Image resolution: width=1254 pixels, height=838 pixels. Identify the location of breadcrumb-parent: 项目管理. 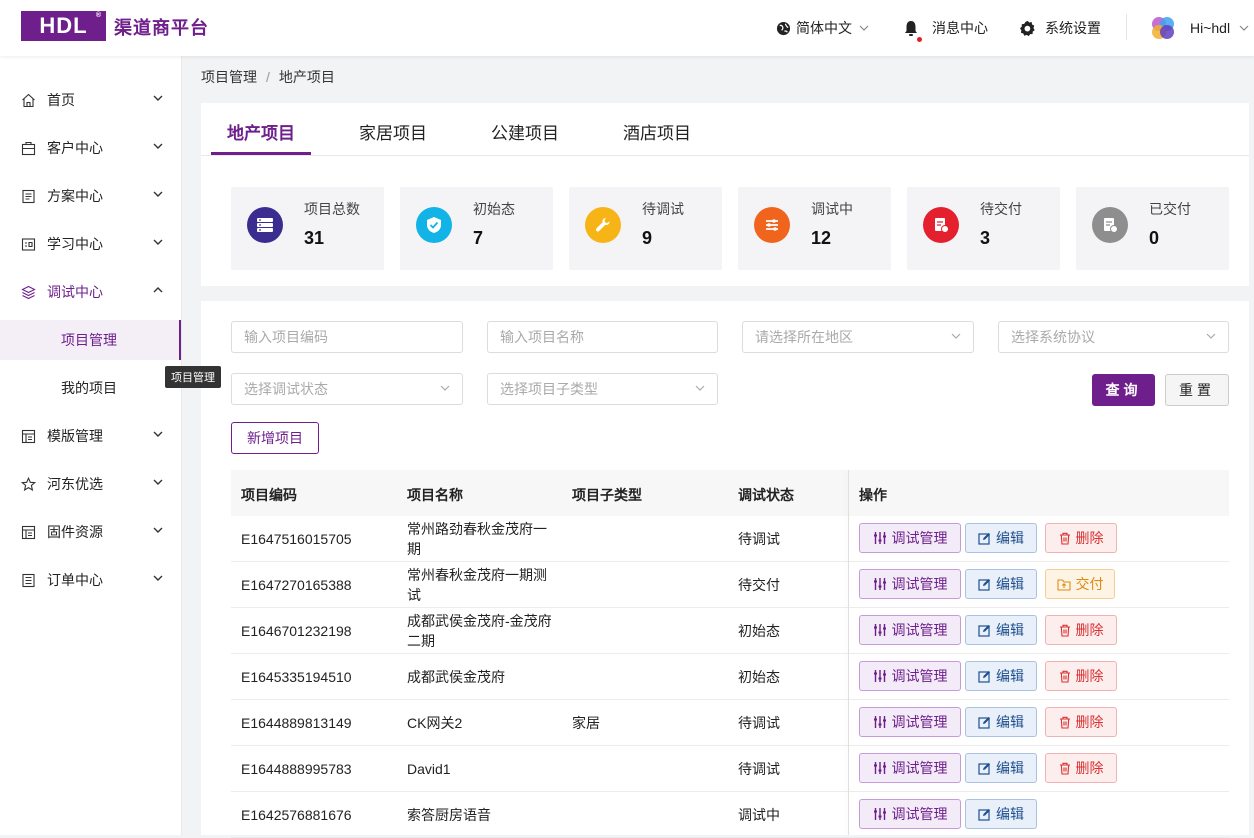
(229, 77).